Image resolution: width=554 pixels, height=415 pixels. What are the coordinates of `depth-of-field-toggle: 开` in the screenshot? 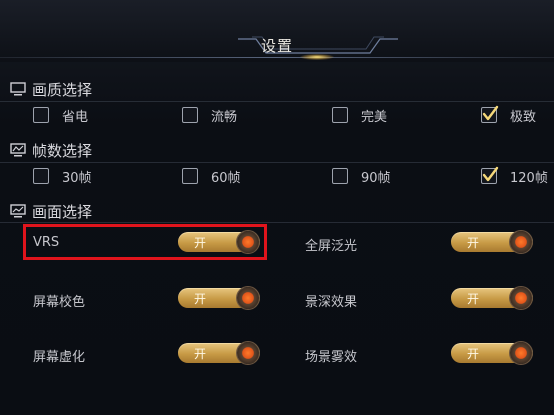 It's located at (492, 298).